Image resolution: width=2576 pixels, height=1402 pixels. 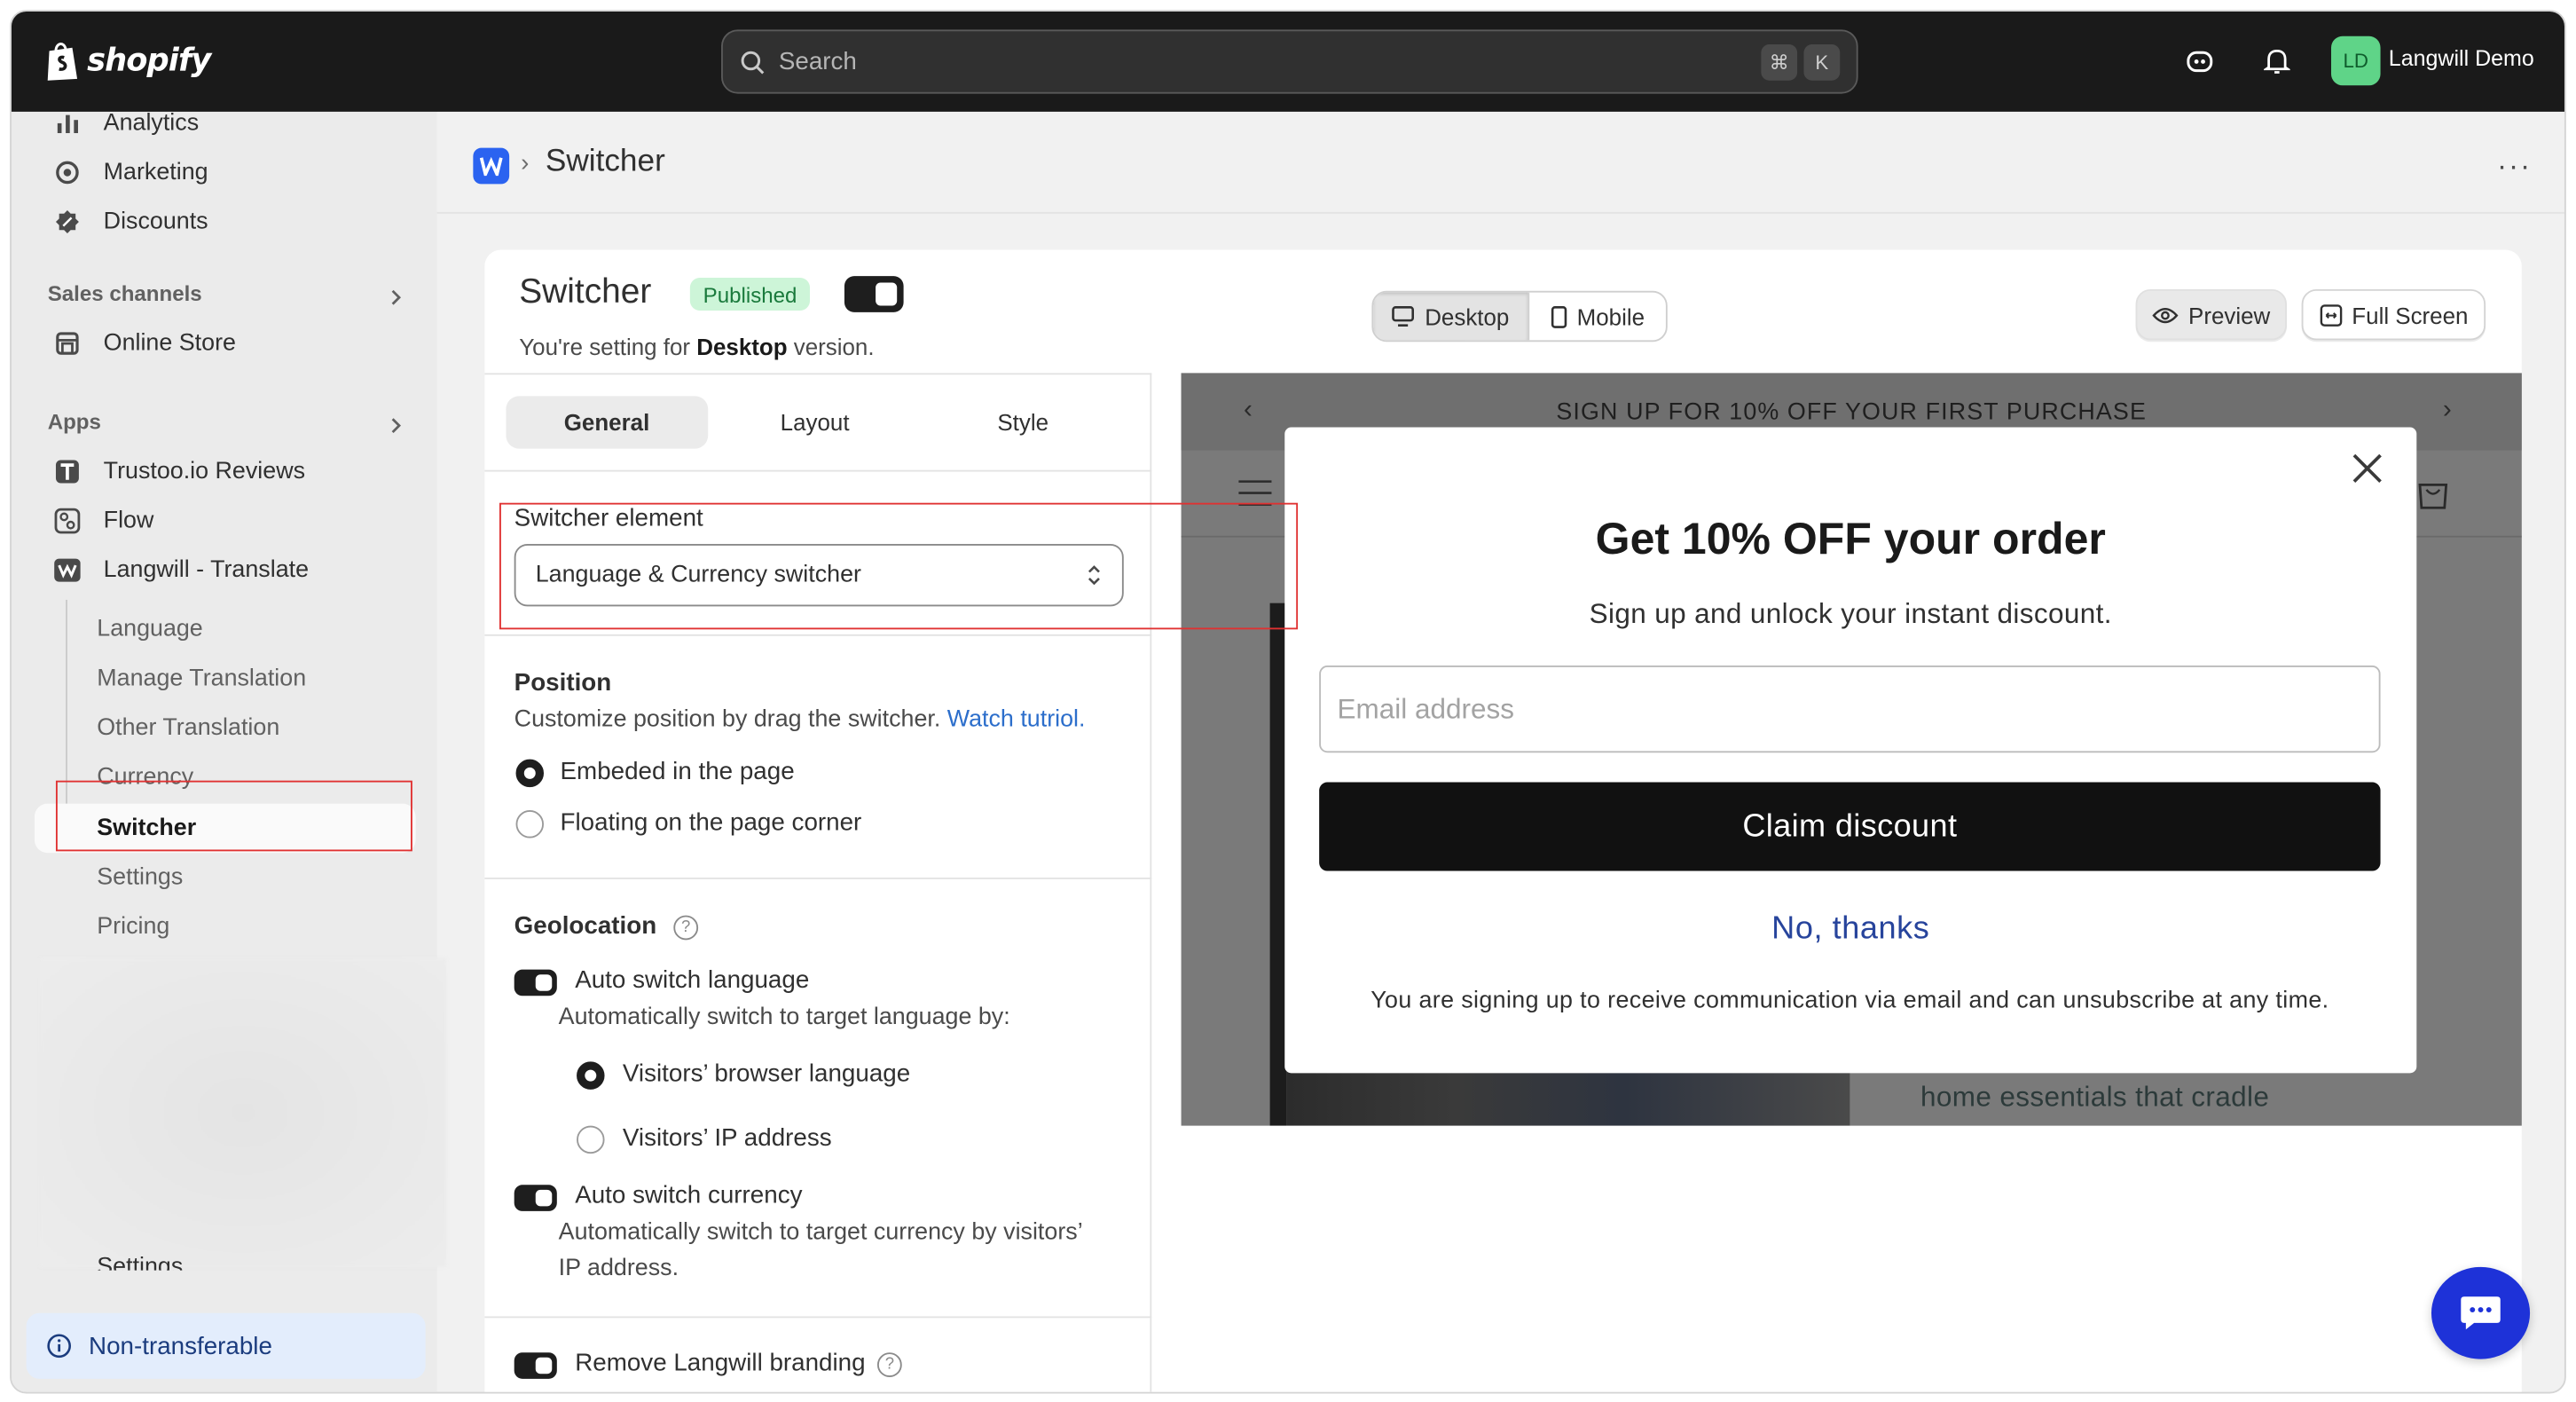 What do you see at coordinates (2410, 314) in the screenshot?
I see `full-screen-label: Full Screen` at bounding box center [2410, 314].